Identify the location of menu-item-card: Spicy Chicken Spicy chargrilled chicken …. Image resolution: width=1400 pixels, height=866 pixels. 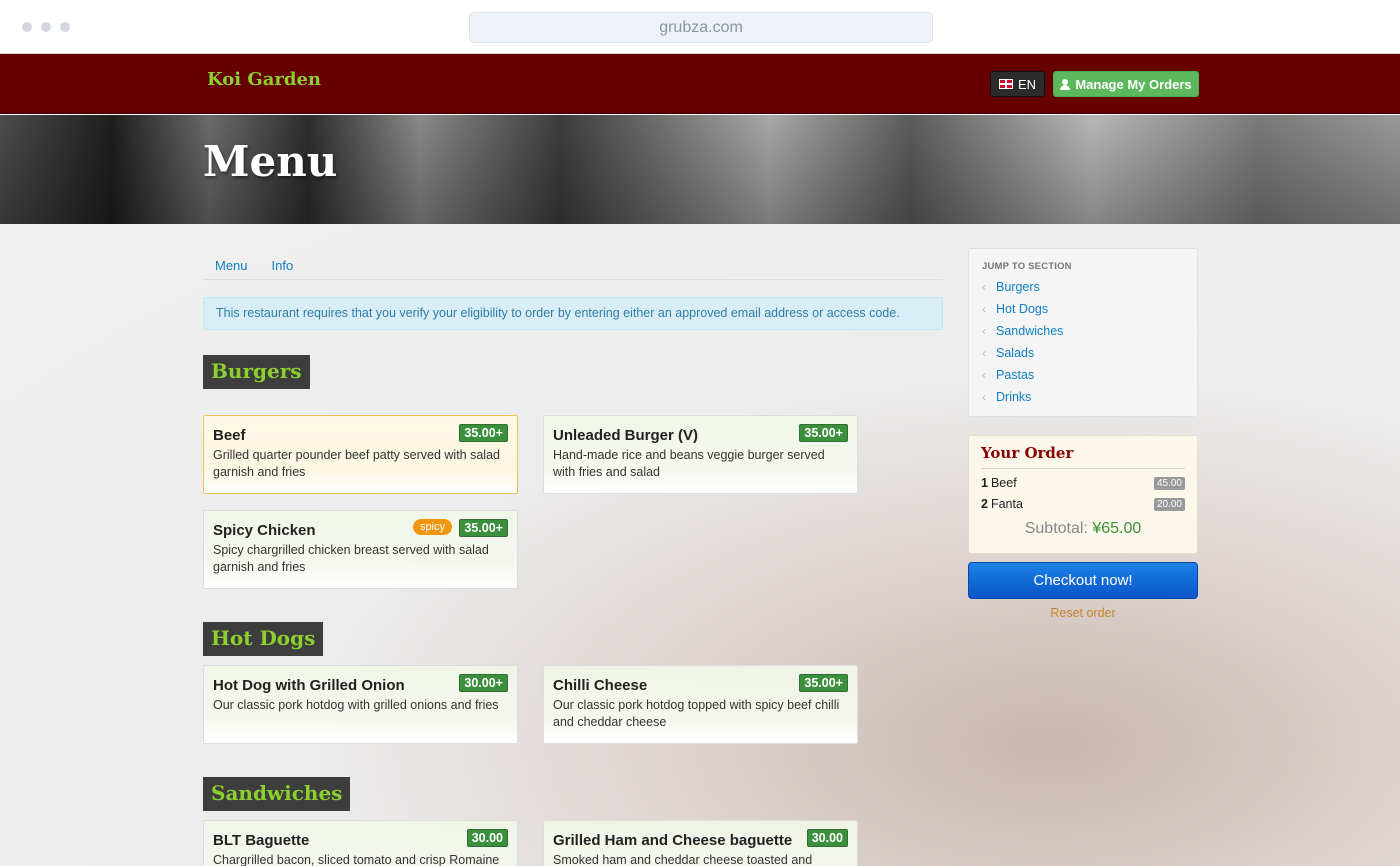
(360, 549).